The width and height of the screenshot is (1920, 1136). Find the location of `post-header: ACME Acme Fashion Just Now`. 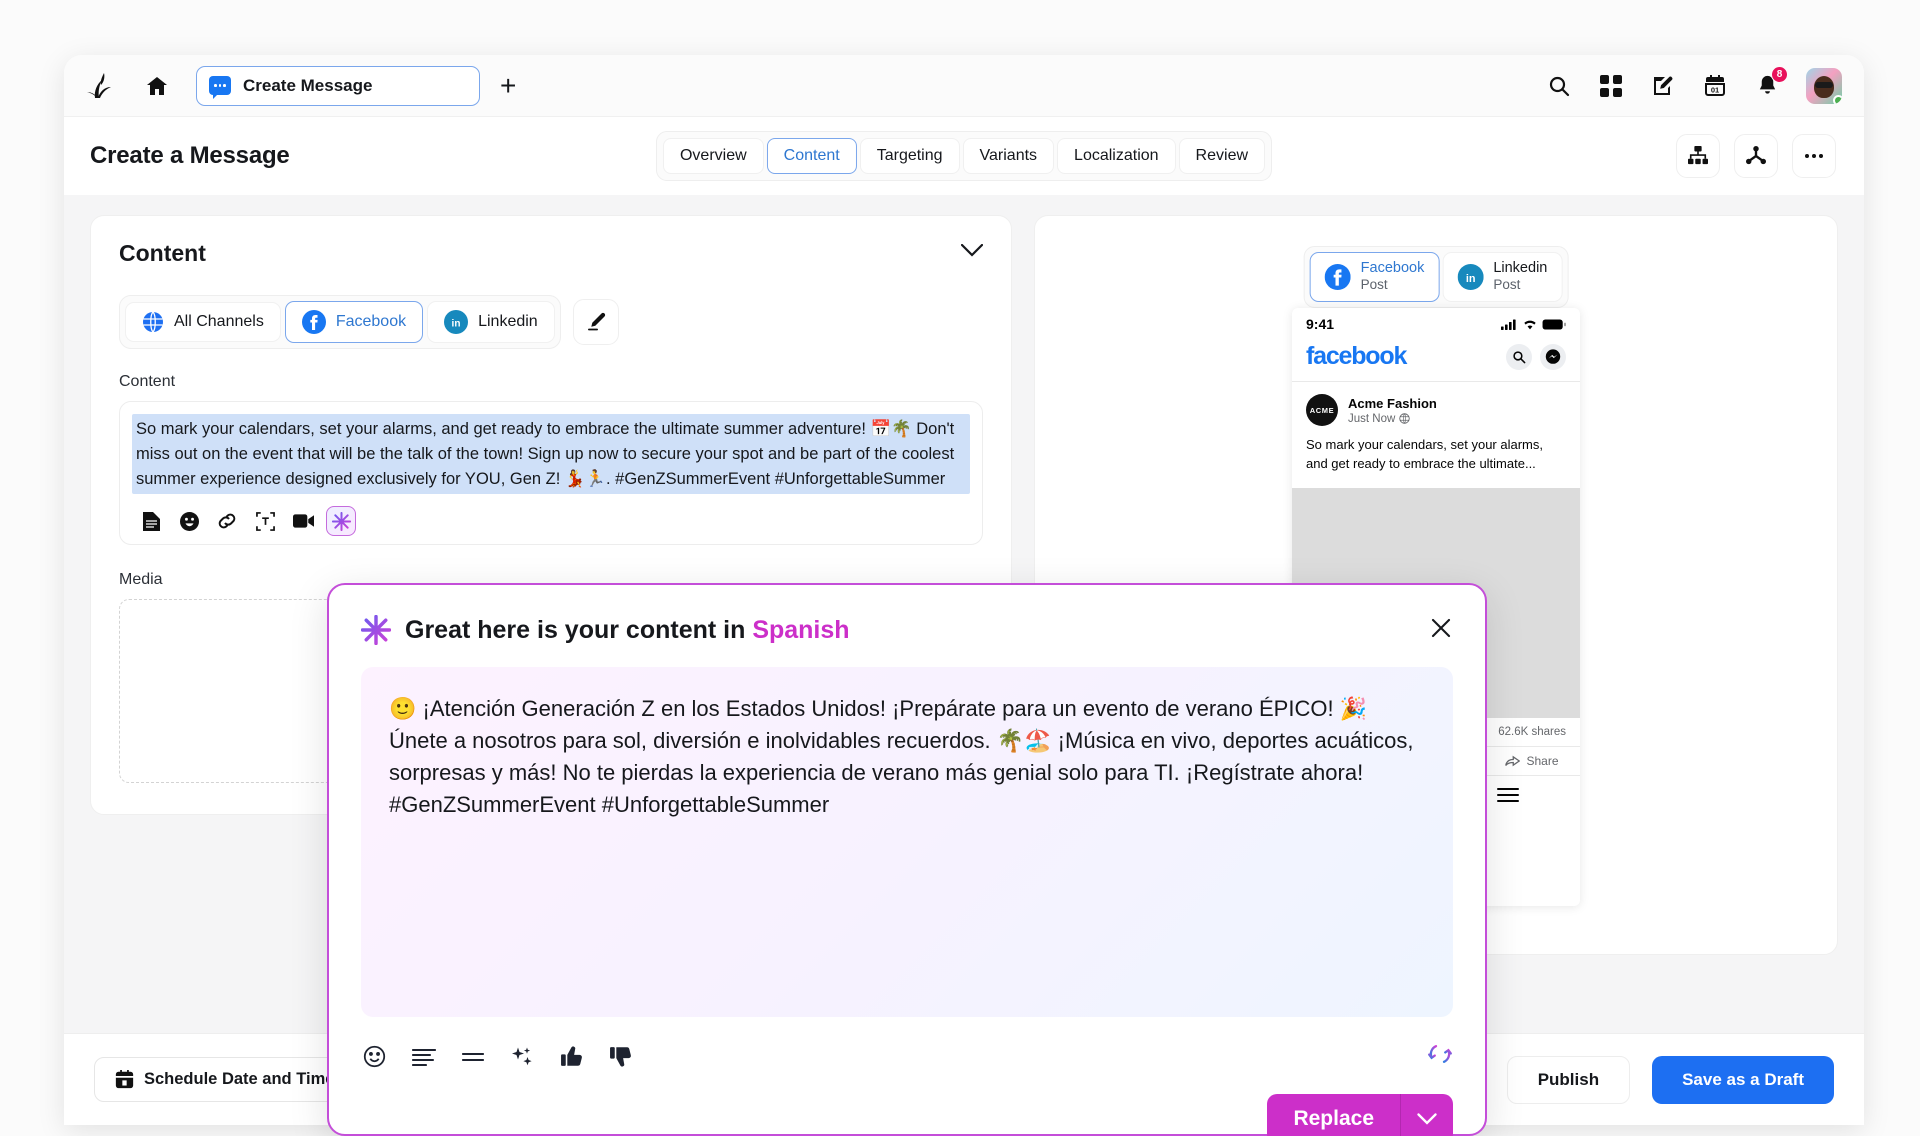

post-header: ACME Acme Fashion Just Now is located at coordinates (1436, 404).